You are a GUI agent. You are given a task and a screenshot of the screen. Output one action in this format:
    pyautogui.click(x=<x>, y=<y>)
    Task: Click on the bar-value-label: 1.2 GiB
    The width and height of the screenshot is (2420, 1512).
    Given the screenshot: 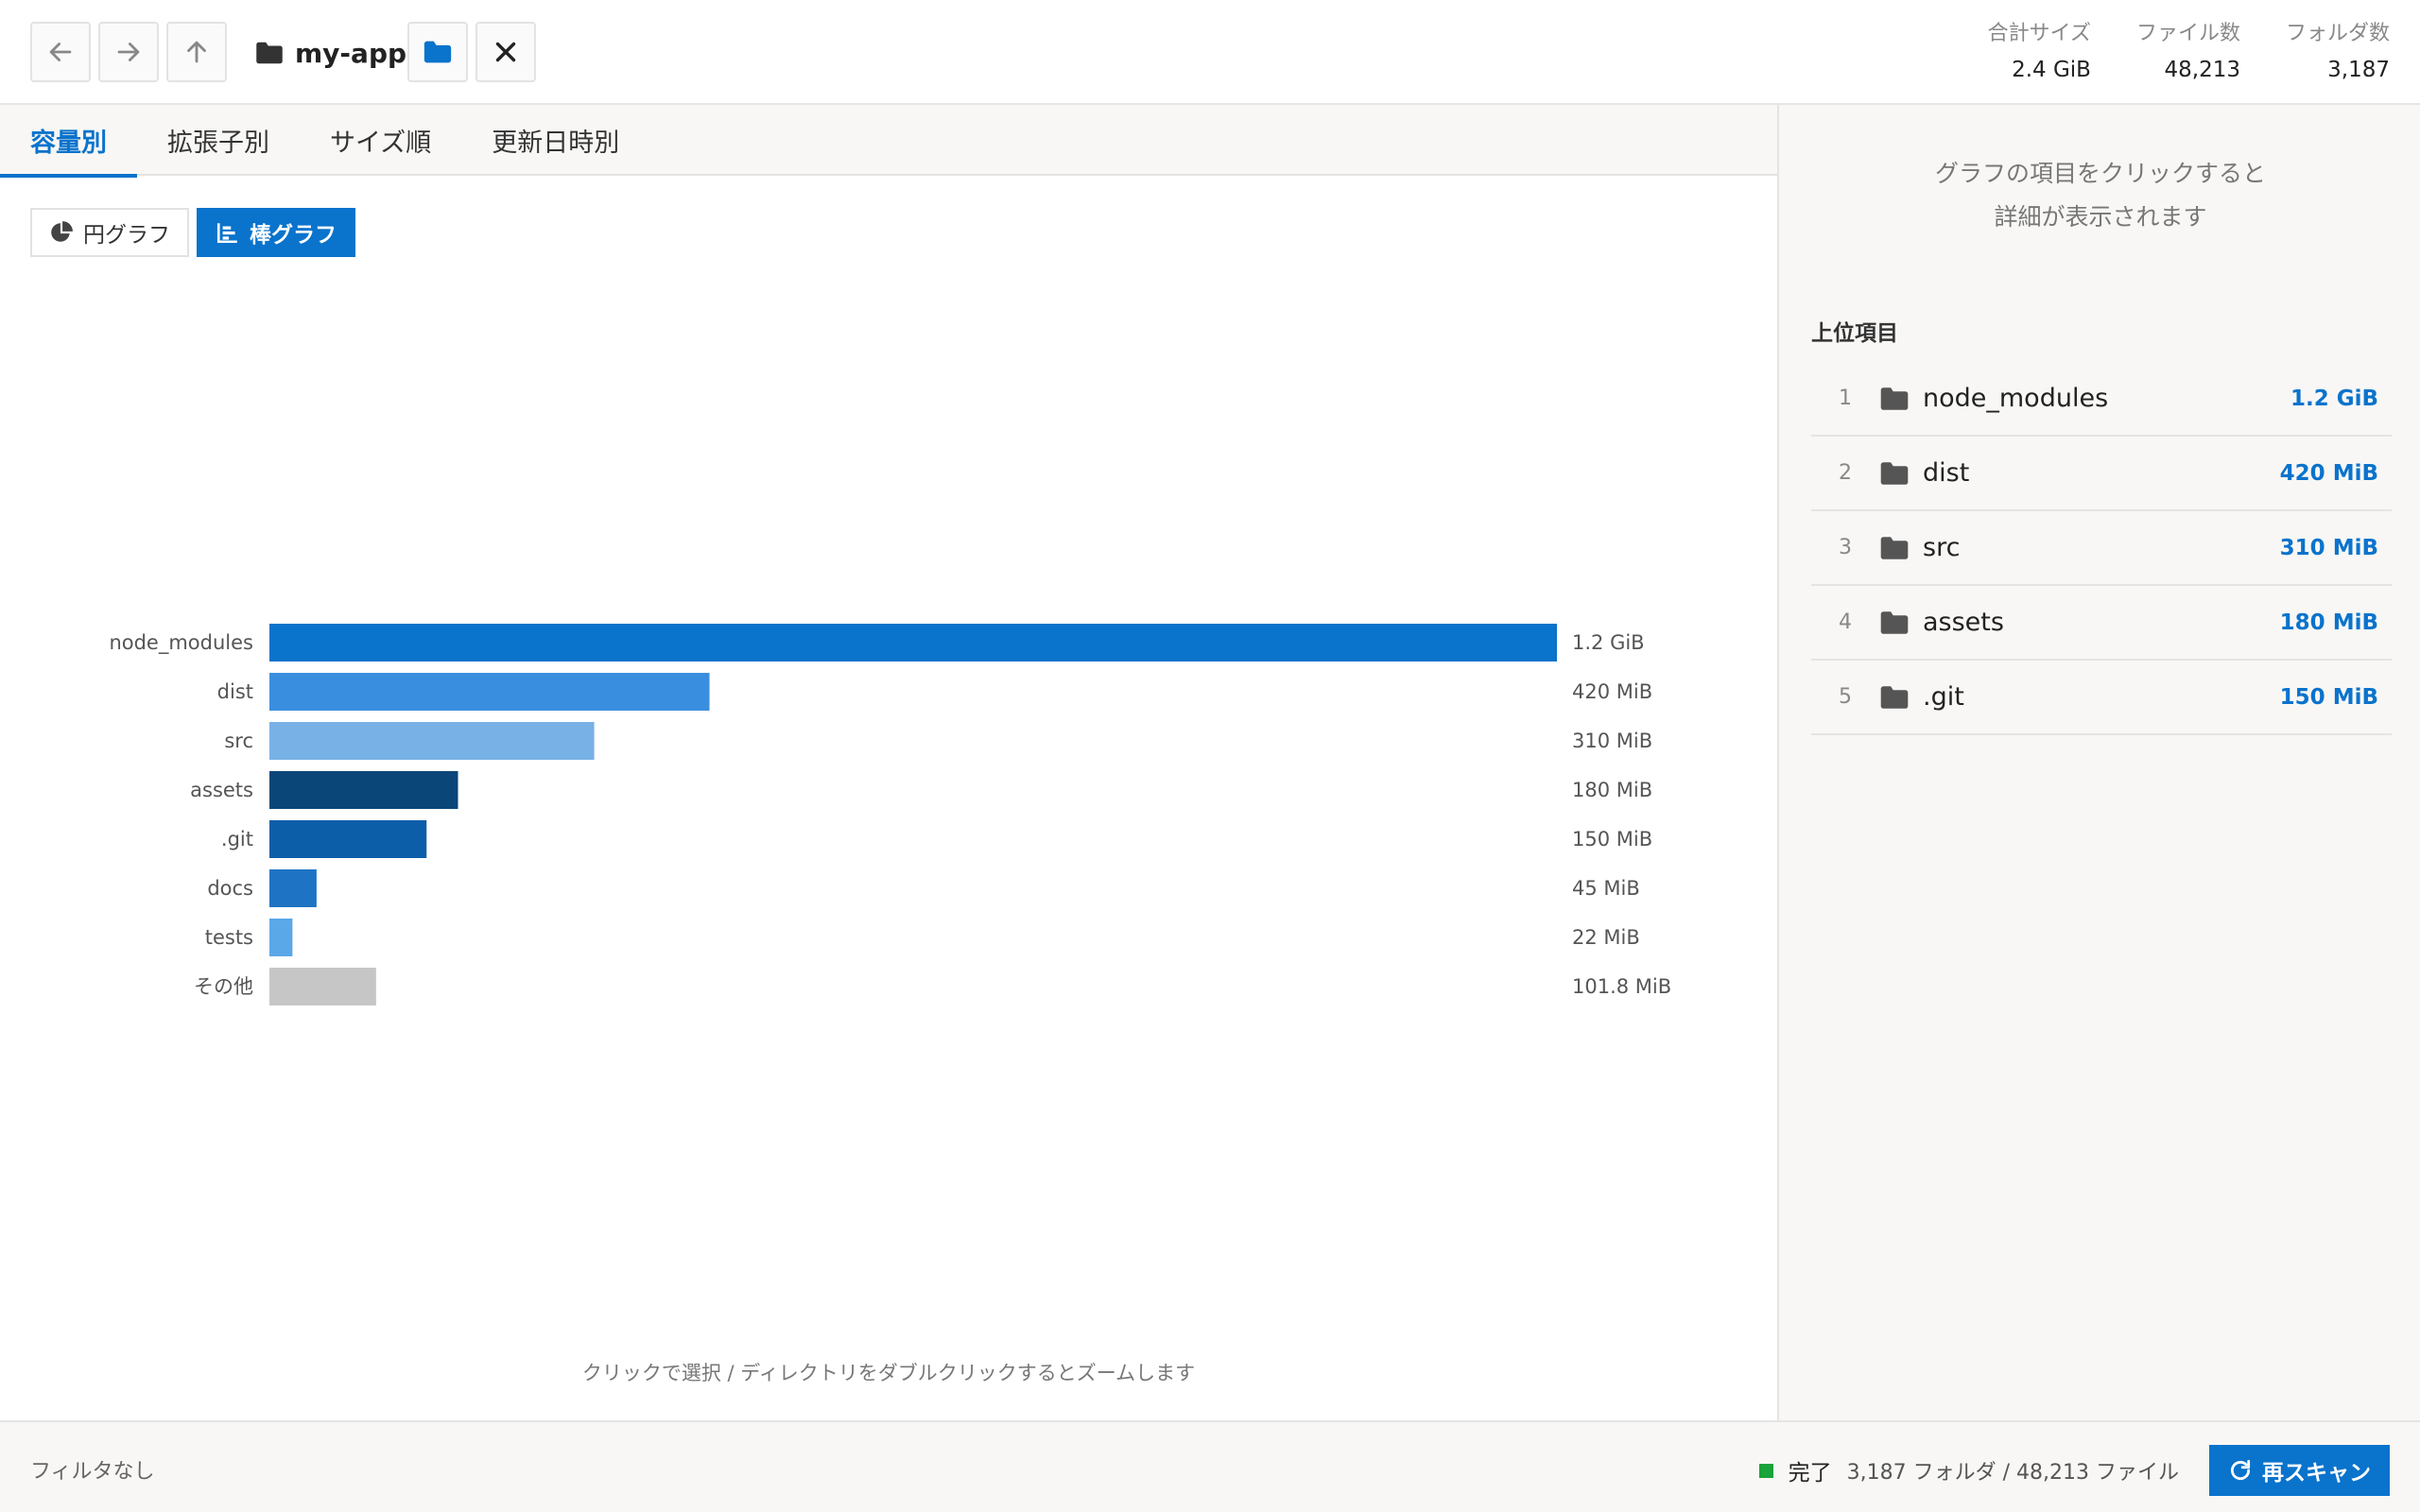 What is the action you would take?
    pyautogui.click(x=1608, y=642)
    